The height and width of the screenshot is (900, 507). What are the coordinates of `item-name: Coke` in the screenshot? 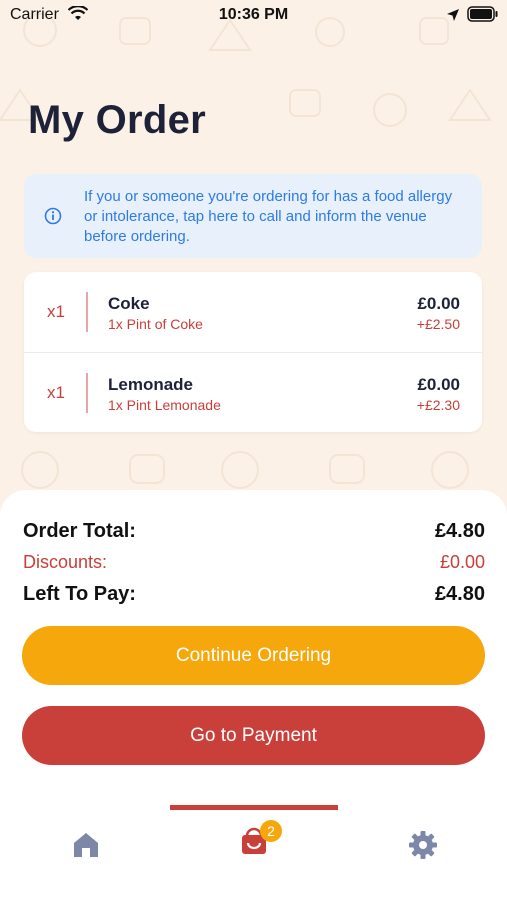 It's located at (129, 303).